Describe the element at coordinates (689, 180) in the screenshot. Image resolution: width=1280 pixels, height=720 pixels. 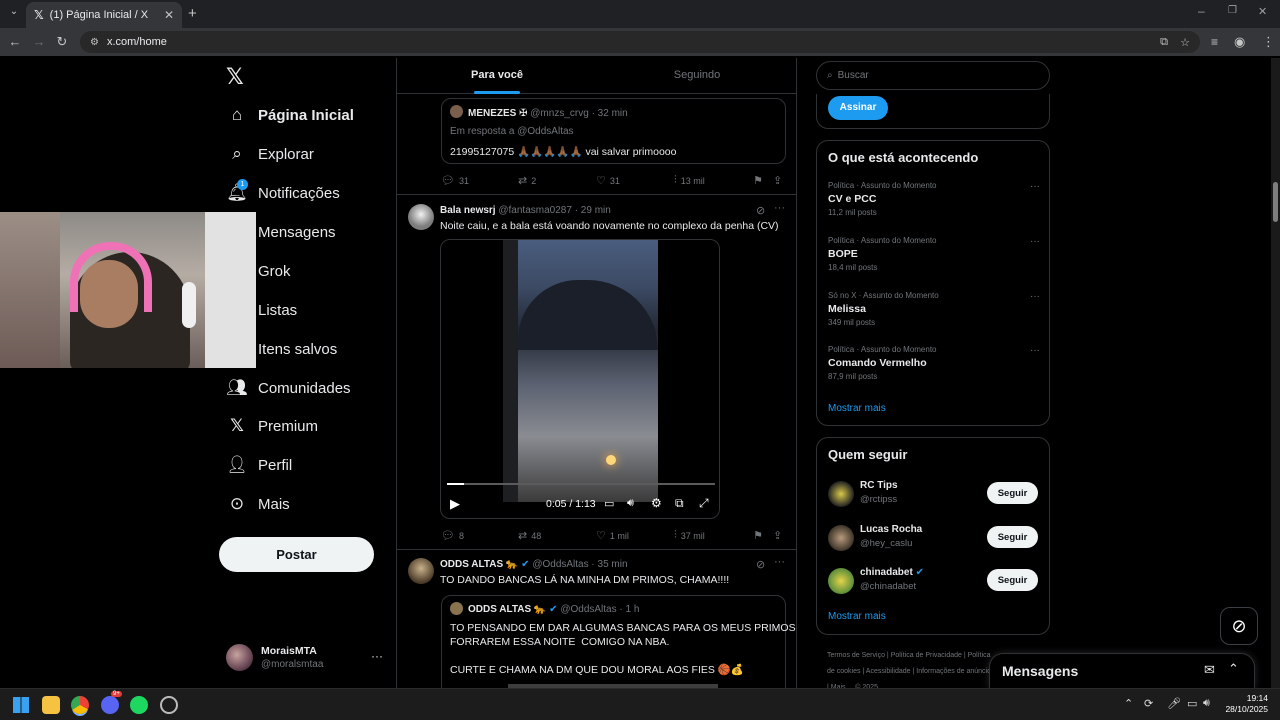
I see `views-button: ⫶ 13 mil` at that location.